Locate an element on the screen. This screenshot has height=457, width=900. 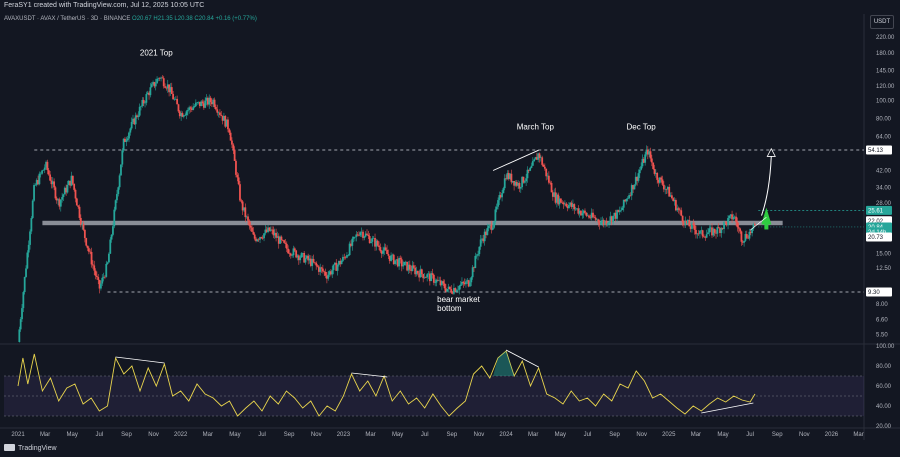
annotation-label: 2021 Top is located at coordinates (156, 52).